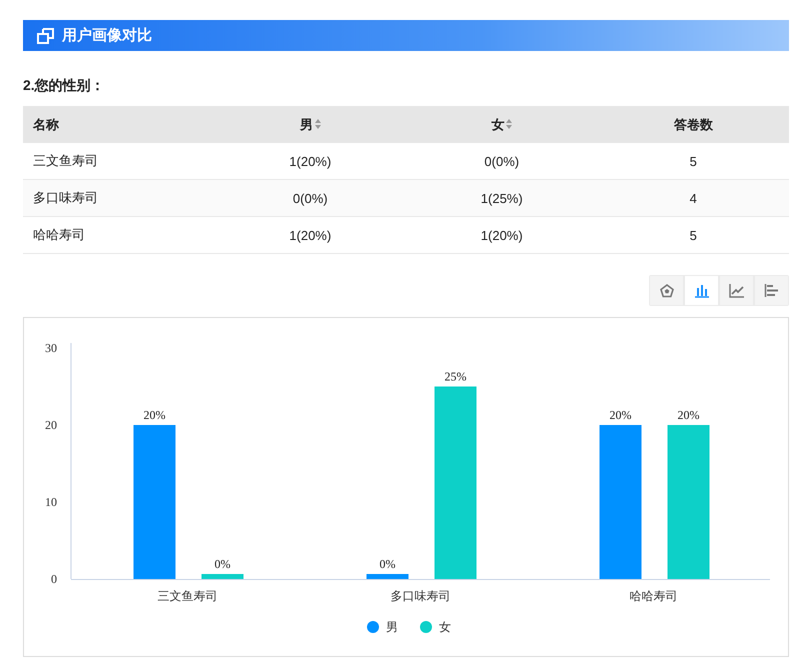 This screenshot has width=797, height=664. I want to click on pentagon-icon, so click(667, 291).